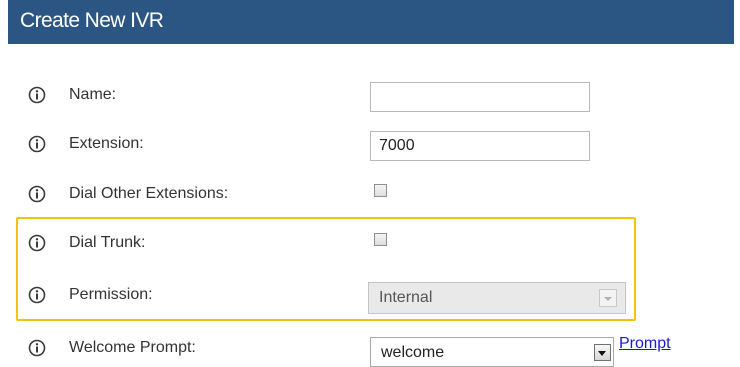  I want to click on extension-row: Extension:, so click(370, 146).